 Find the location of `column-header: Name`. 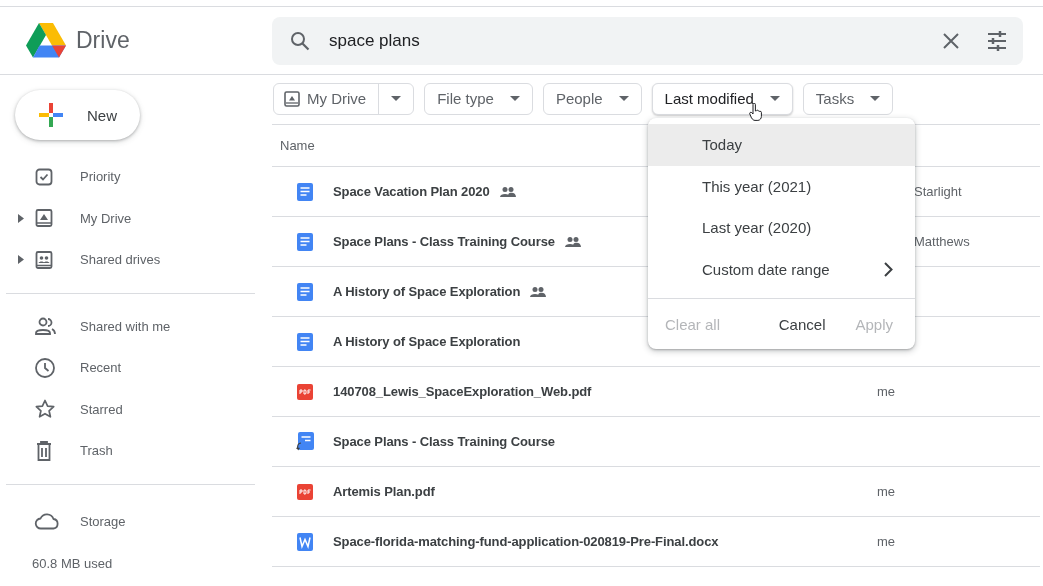

column-header: Name is located at coordinates (297, 145).